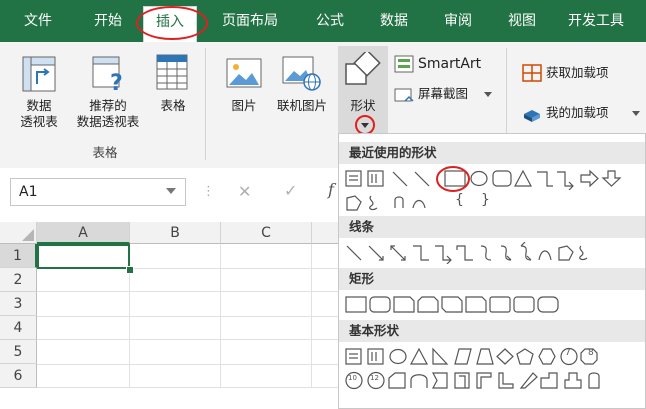  What do you see at coordinates (596, 20) in the screenshot?
I see `tab-developer: 开发工具` at bounding box center [596, 20].